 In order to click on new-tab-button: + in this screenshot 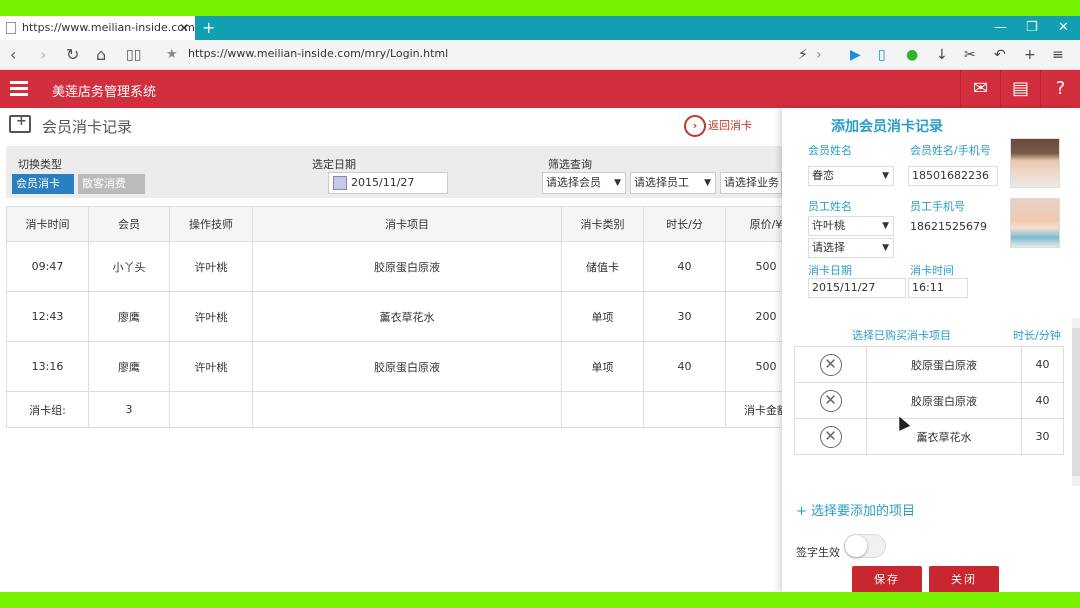, I will do `click(208, 28)`.